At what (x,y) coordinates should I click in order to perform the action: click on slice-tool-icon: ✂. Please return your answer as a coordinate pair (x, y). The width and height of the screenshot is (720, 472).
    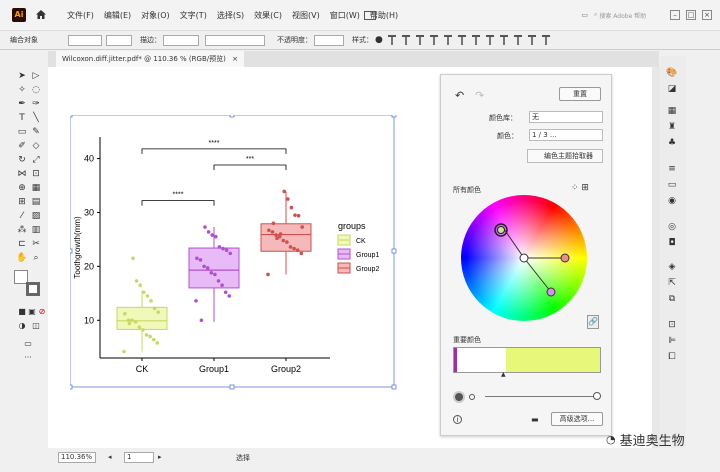
    Looking at the image, I should click on (36, 244).